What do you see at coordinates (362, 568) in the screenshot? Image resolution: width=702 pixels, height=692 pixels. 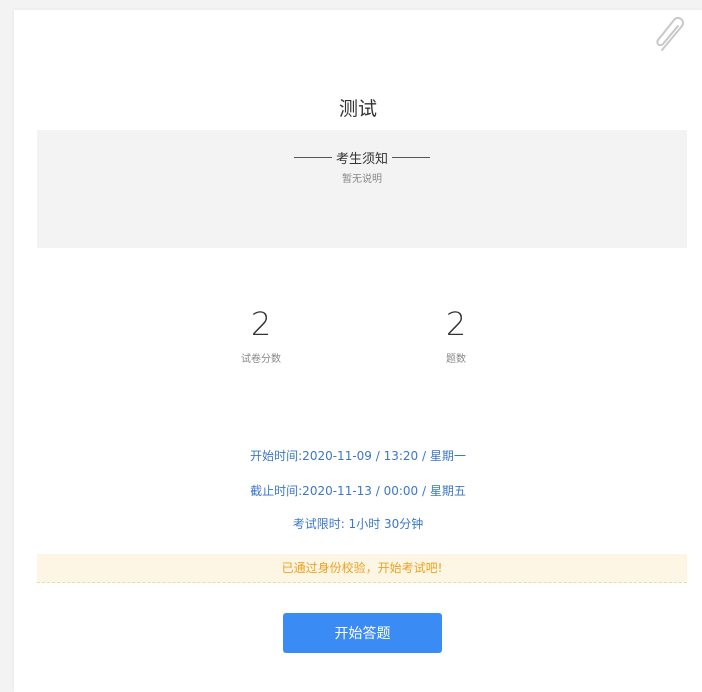 I see `verification-banner: 已通过身份校验，开始考试吧!` at bounding box center [362, 568].